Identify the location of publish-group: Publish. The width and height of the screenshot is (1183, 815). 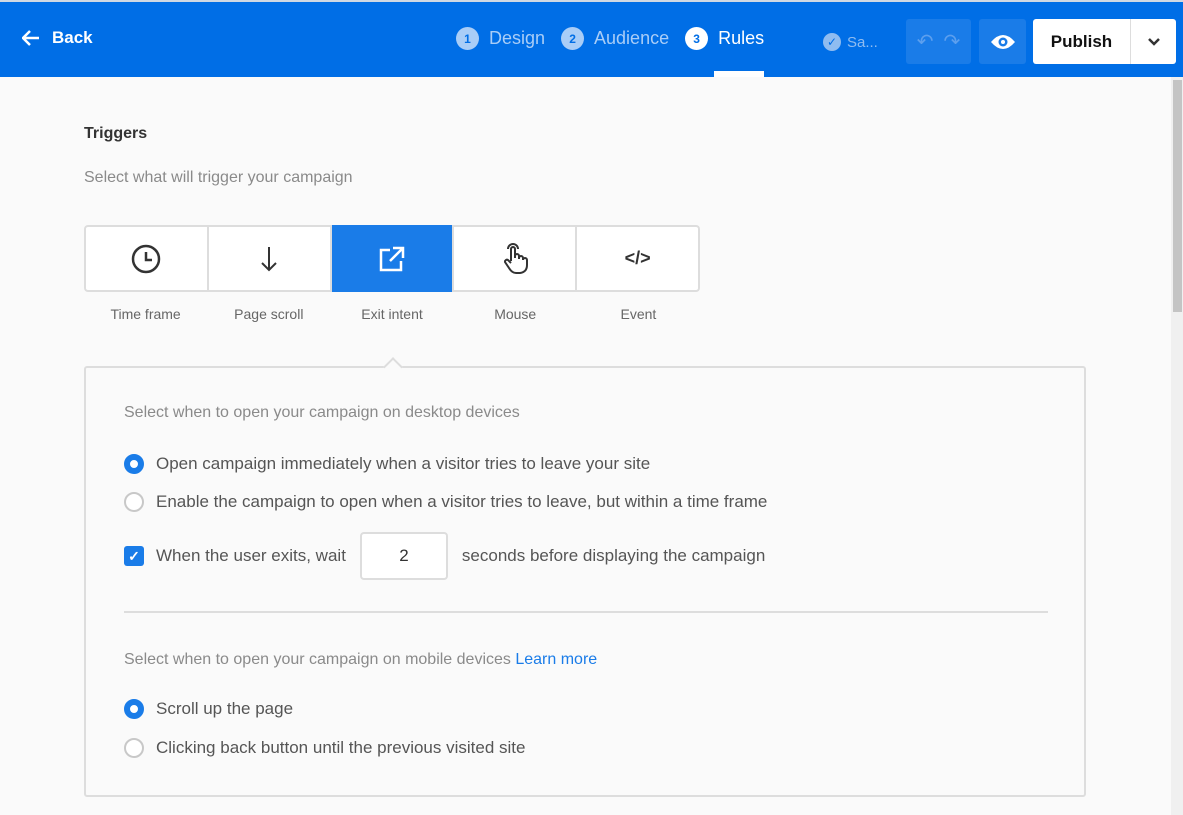
(1104, 41).